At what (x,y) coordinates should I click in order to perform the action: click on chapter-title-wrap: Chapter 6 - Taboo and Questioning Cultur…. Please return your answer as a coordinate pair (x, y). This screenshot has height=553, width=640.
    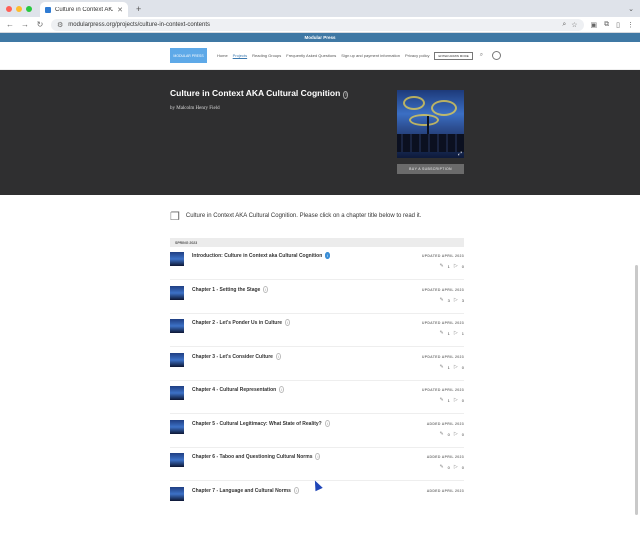
    Looking at the image, I should click on (256, 456).